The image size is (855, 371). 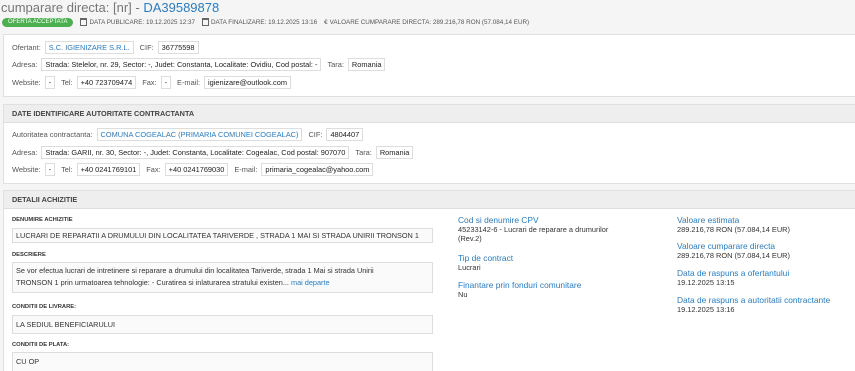 What do you see at coordinates (259, 22) in the screenshot?
I see `finalization-date: DATA FINALIZARE: 19.12.2025 13:16` at bounding box center [259, 22].